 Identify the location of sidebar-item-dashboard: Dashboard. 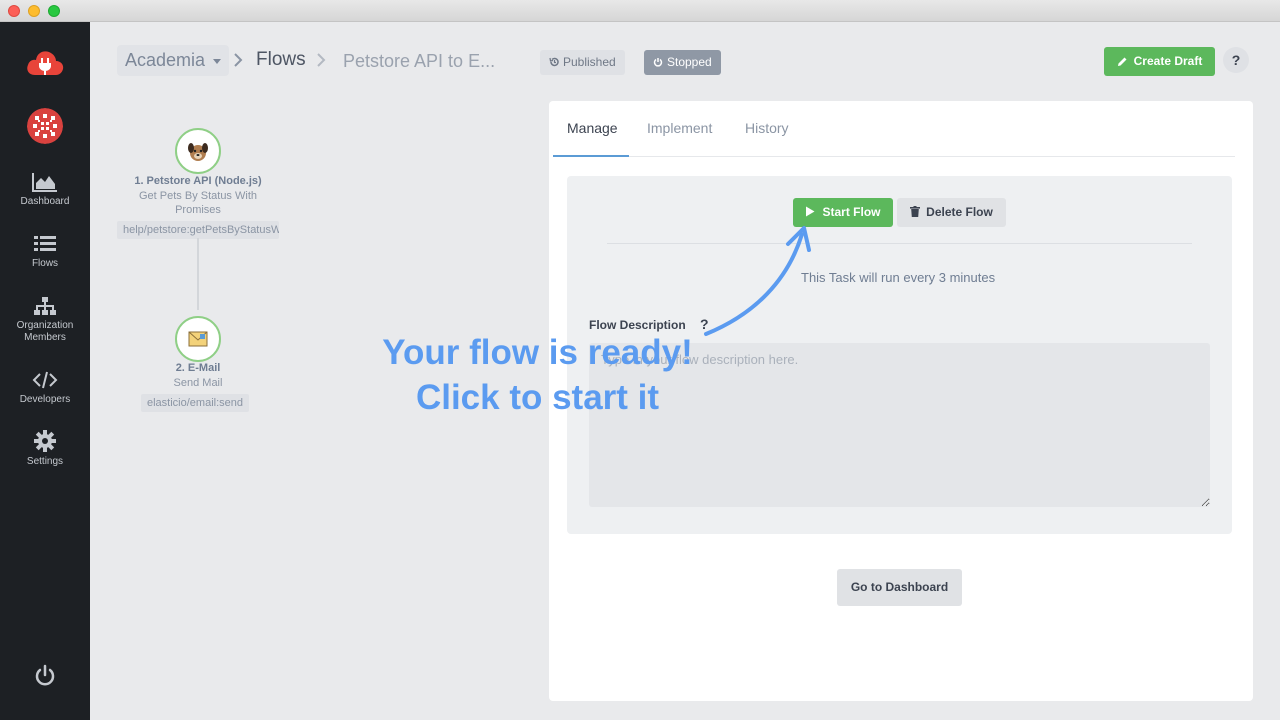
(45, 190).